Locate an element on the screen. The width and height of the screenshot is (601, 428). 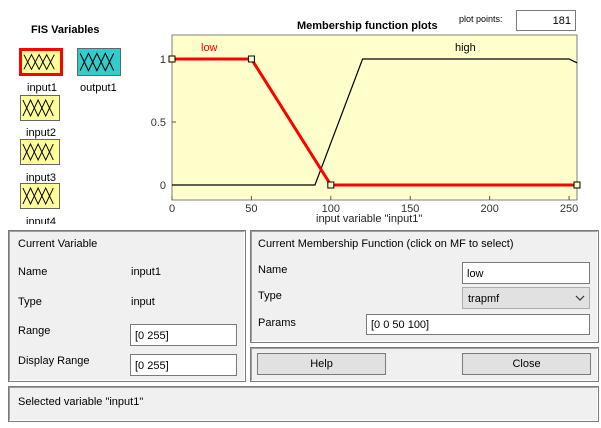
mf-type-dropdown: trapmf is located at coordinates (526, 298).